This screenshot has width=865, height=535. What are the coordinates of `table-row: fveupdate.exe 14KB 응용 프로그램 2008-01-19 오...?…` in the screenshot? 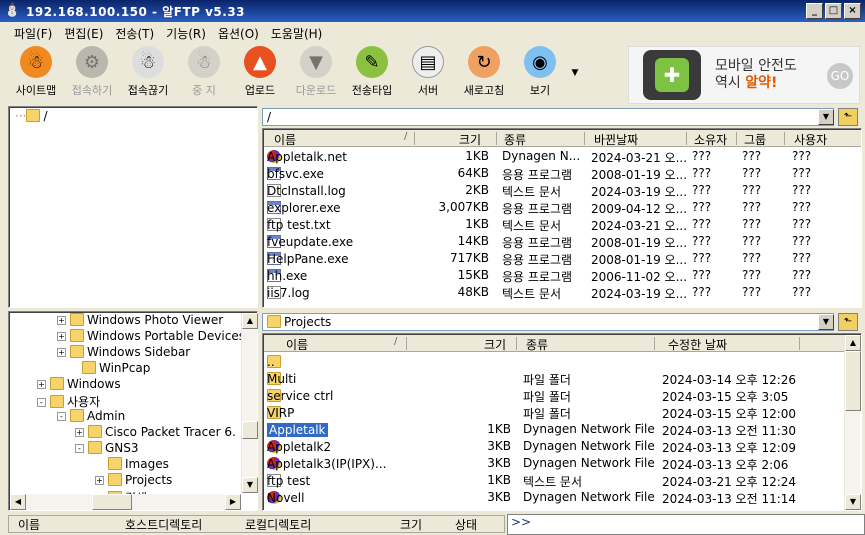 It's located at (563, 241).